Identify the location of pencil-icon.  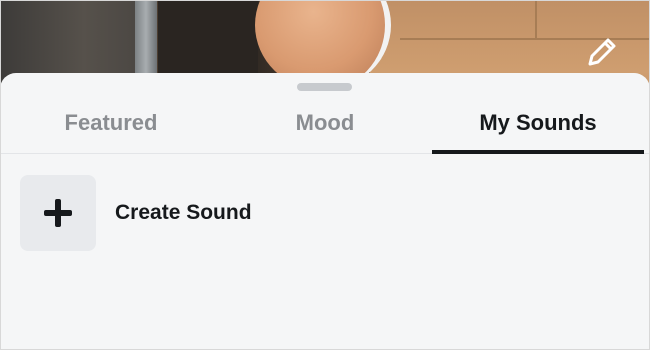
(601, 53).